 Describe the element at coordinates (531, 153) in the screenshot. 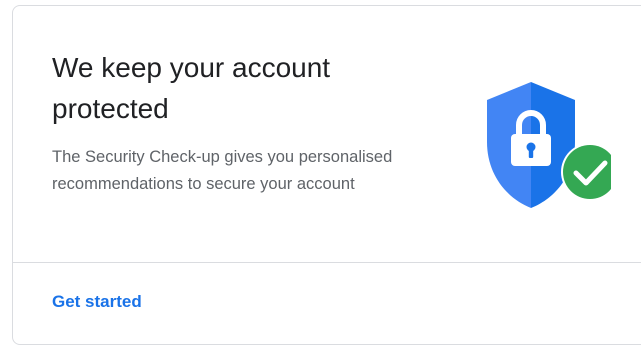

I see `keyhole-slot` at that location.